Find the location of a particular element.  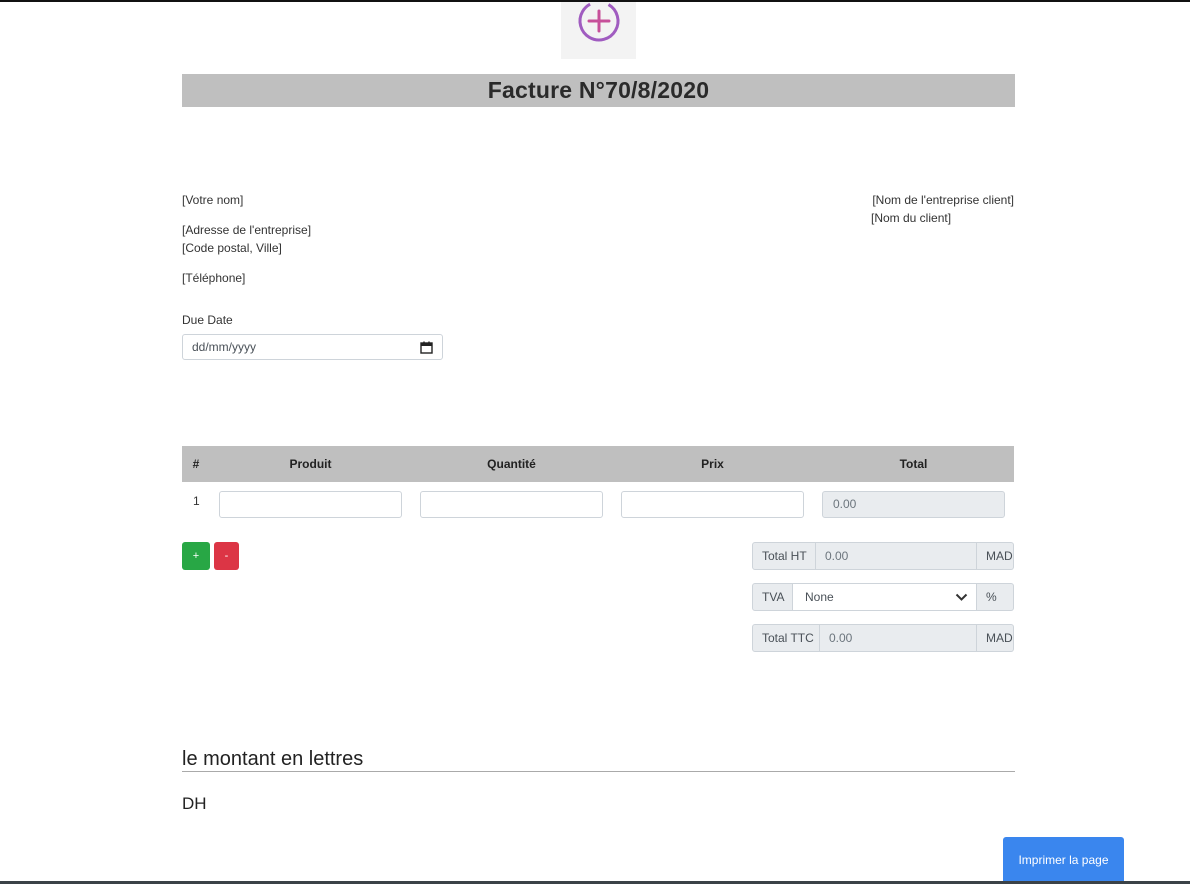

tva-unit: % is located at coordinates (995, 597).